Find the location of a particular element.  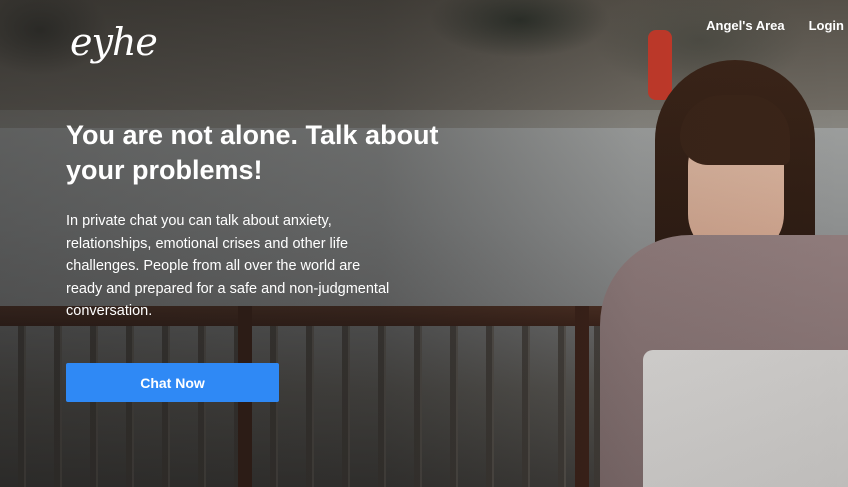

top-nav: Angel's Area Login is located at coordinates (775, 25).